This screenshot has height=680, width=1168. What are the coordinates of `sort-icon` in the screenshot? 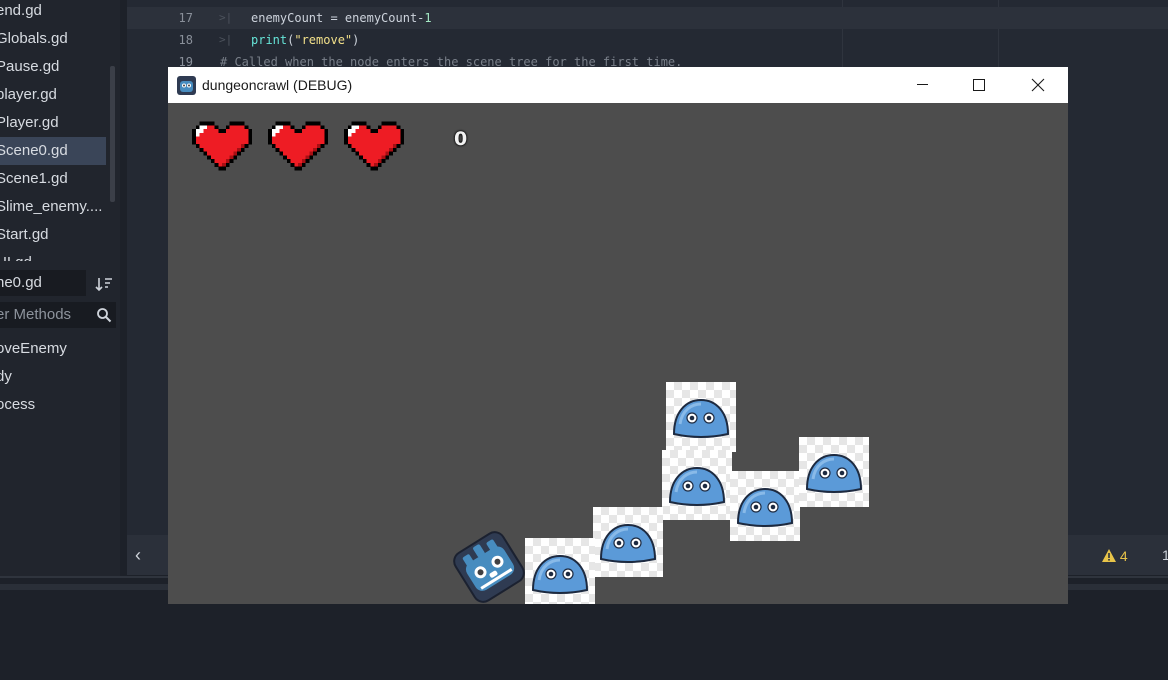 It's located at (104, 284).